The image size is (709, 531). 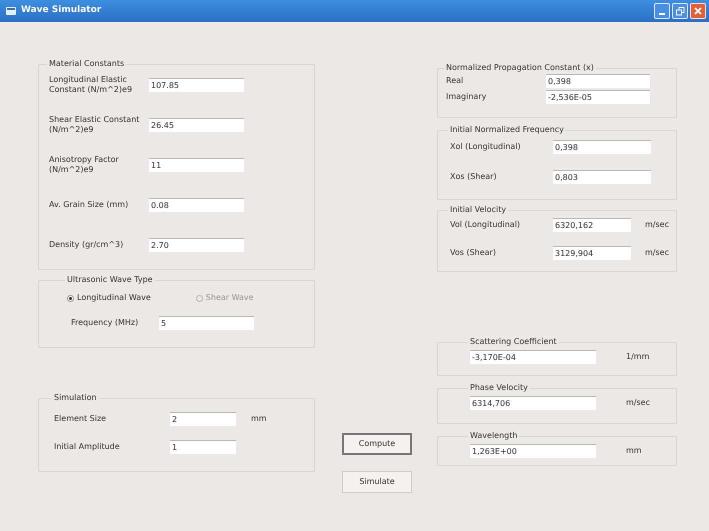 I want to click on input-field: 2, so click(x=203, y=419).